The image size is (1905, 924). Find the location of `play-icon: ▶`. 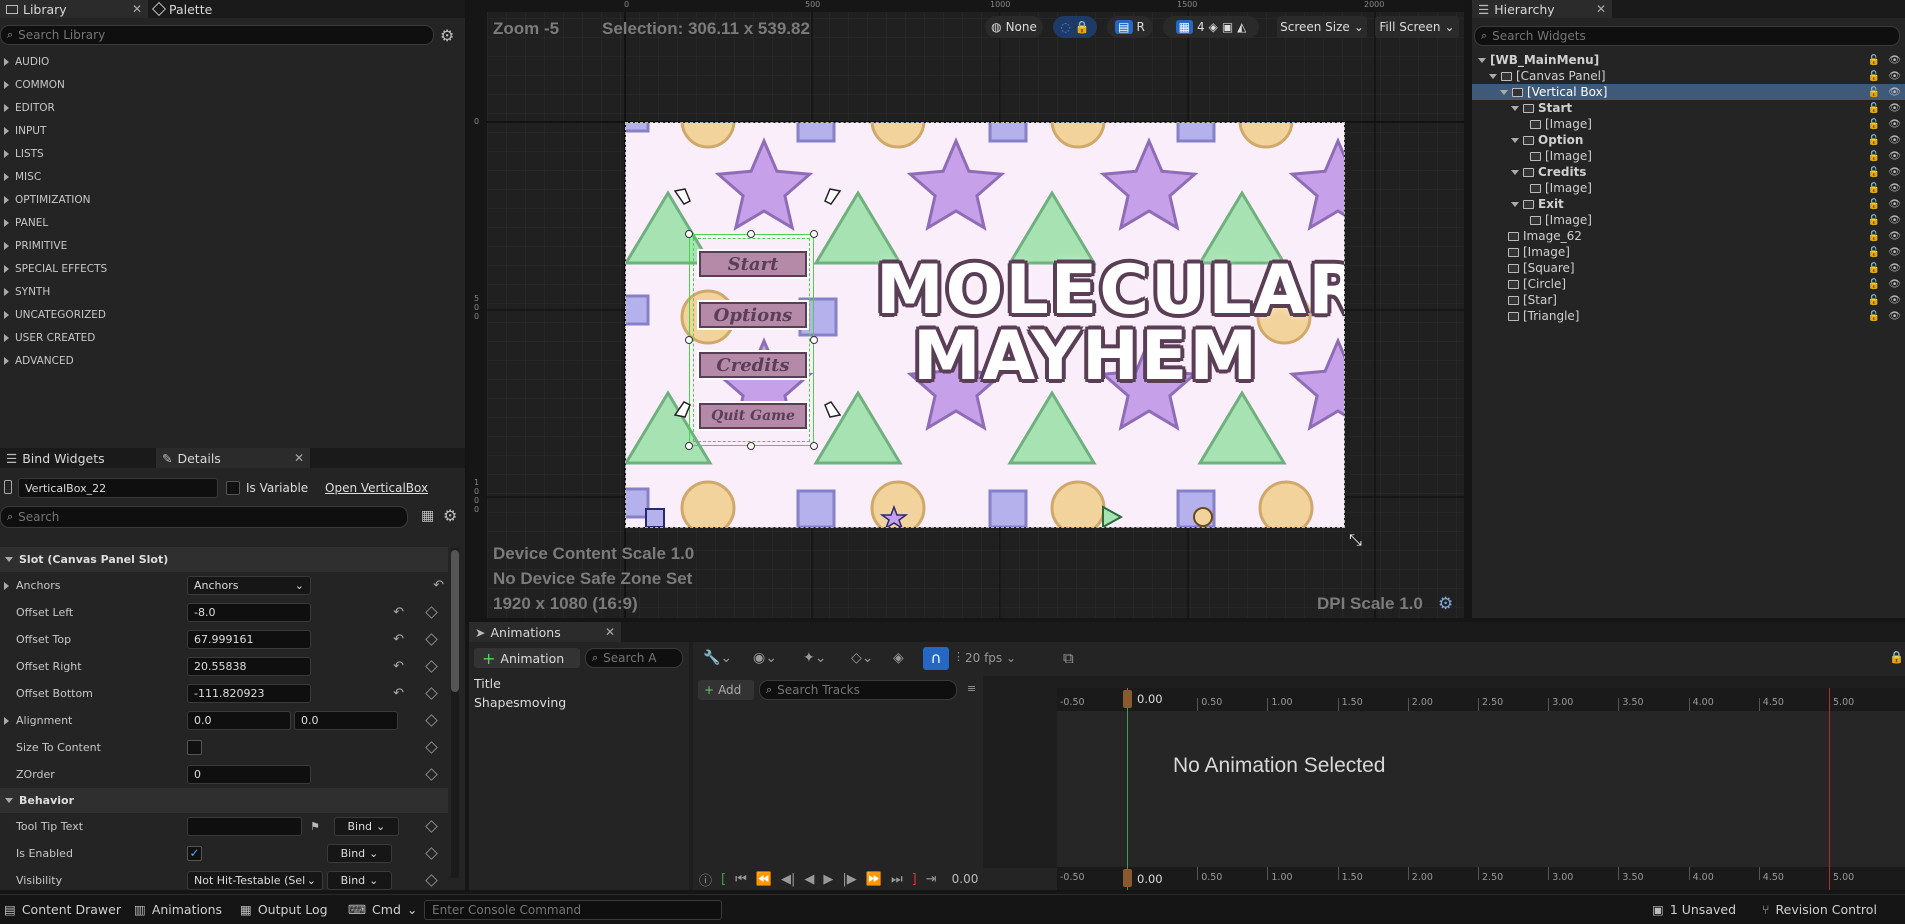

play-icon: ▶ is located at coordinates (828, 879).